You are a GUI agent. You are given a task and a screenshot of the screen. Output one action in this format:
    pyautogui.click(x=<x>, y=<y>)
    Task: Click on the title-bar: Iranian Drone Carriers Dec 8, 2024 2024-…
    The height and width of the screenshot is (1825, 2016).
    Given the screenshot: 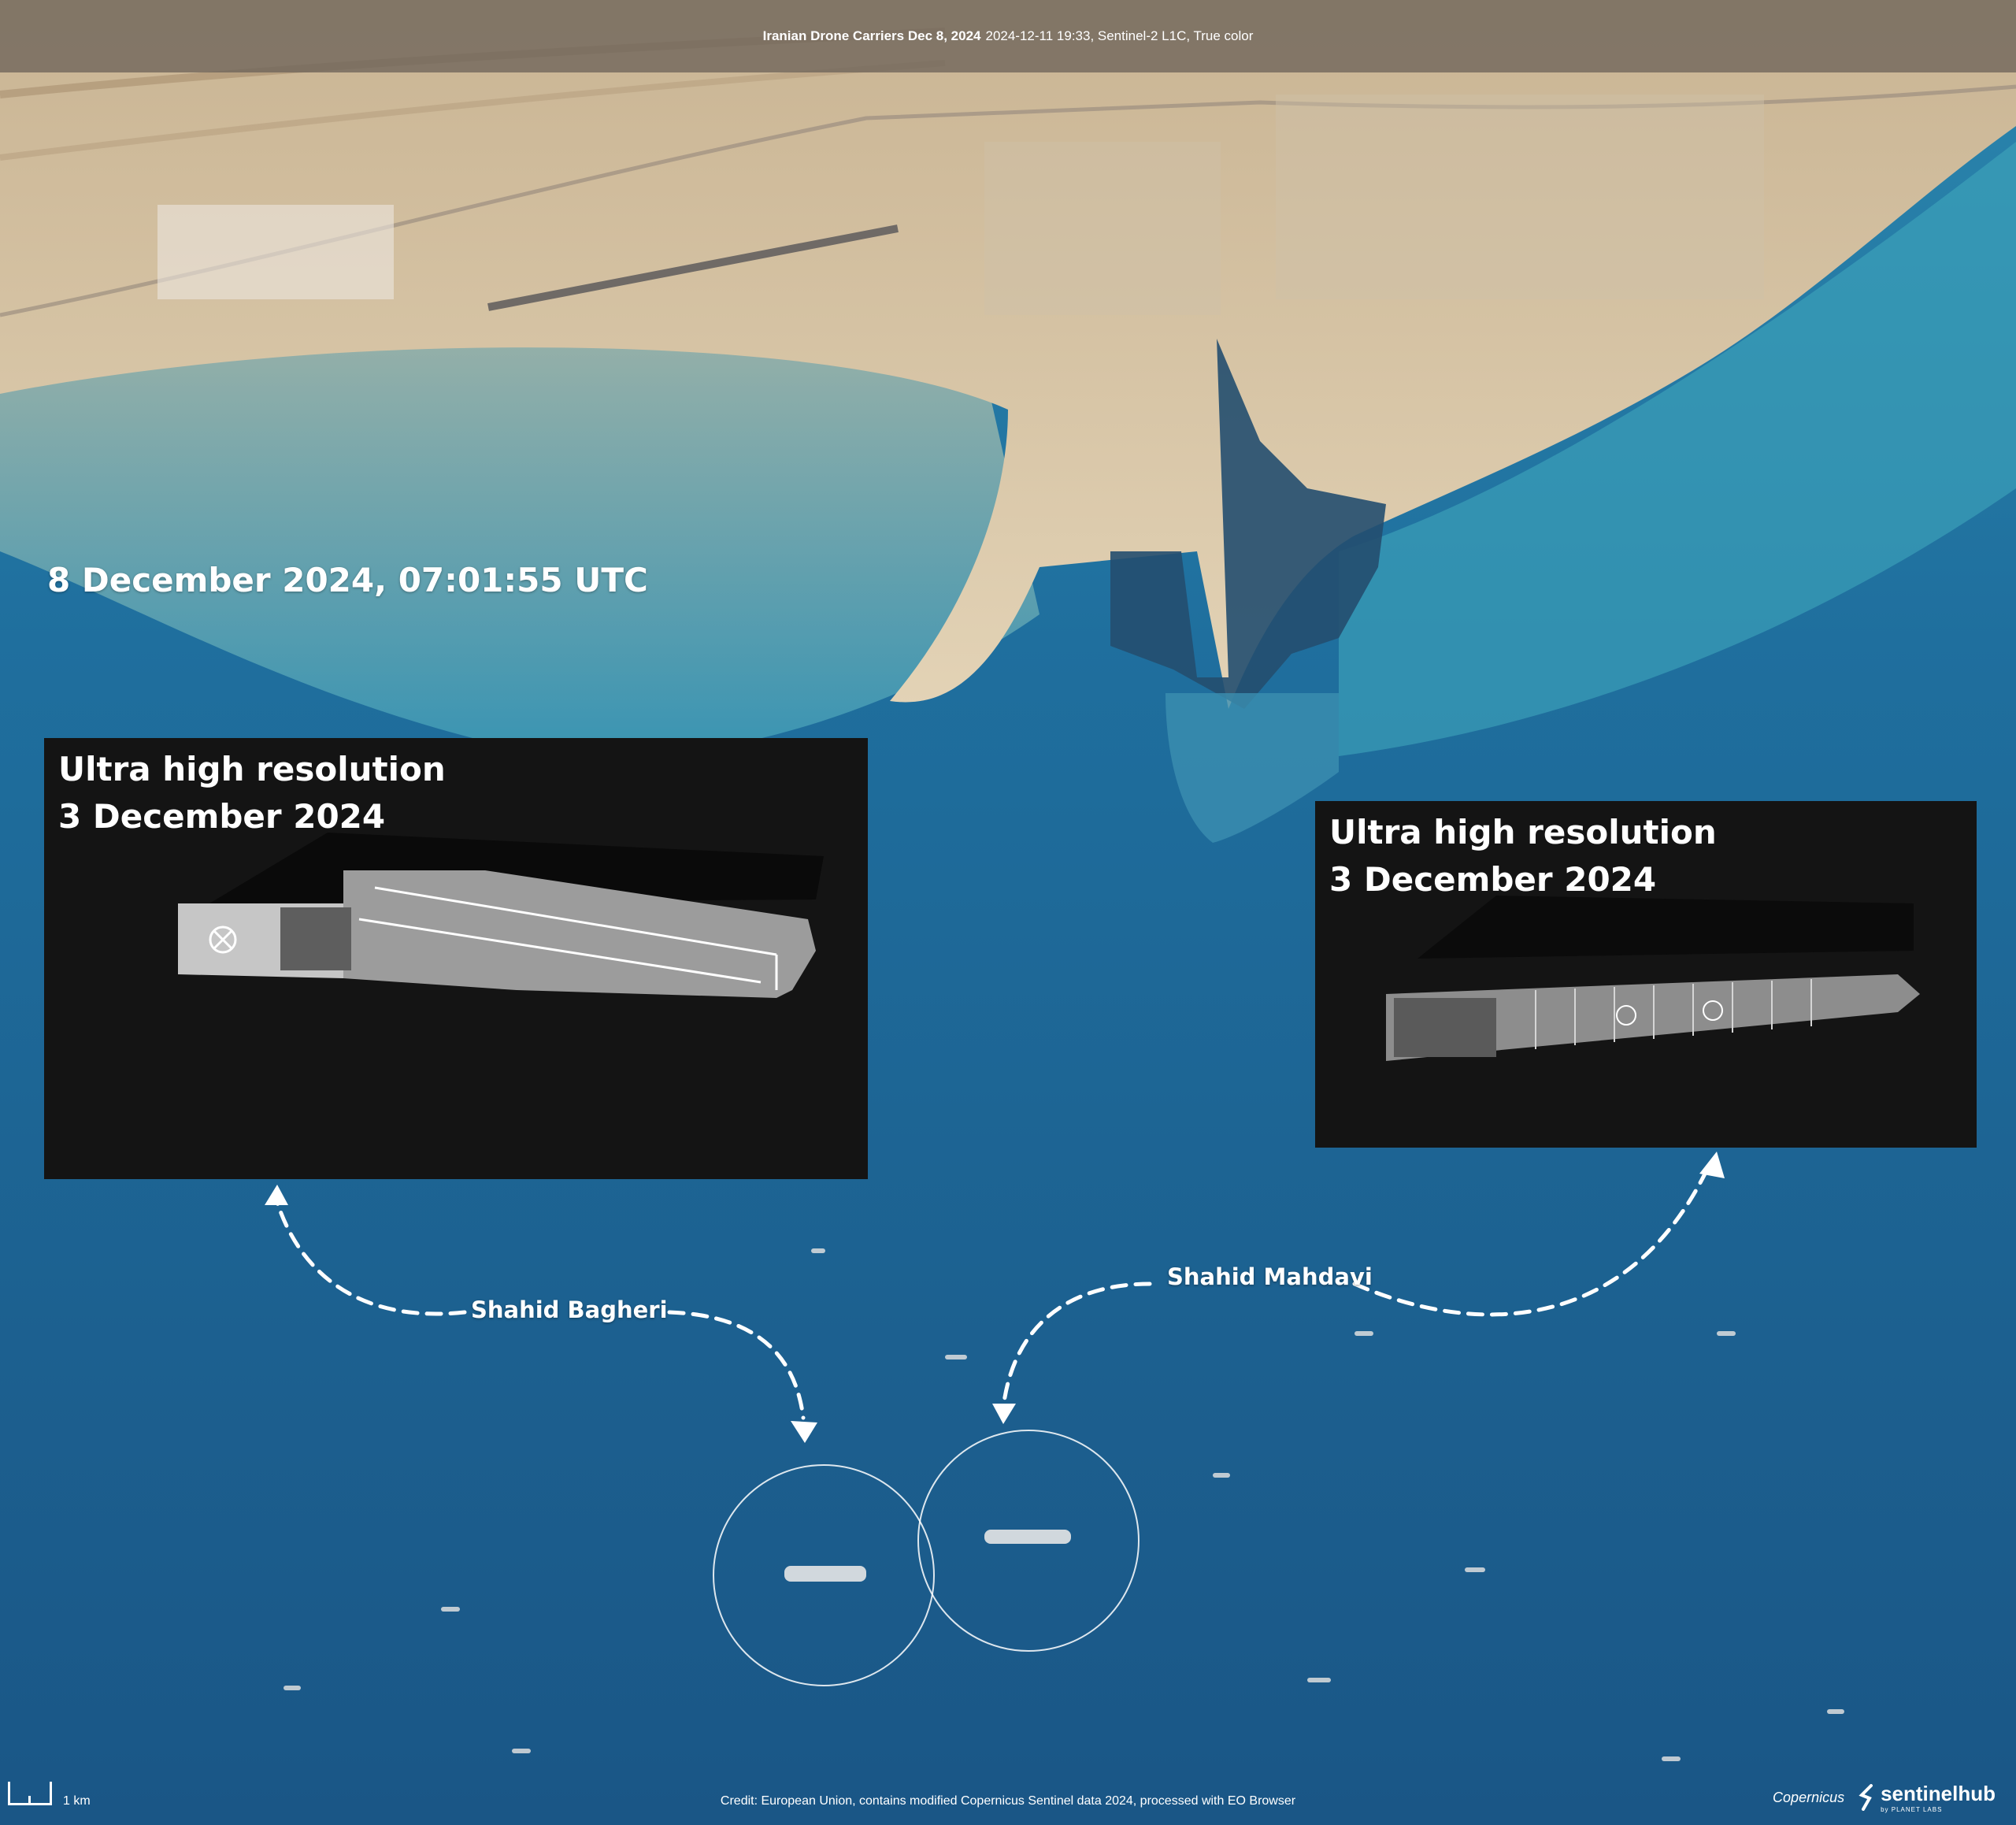 What is the action you would take?
    pyautogui.click(x=1008, y=36)
    